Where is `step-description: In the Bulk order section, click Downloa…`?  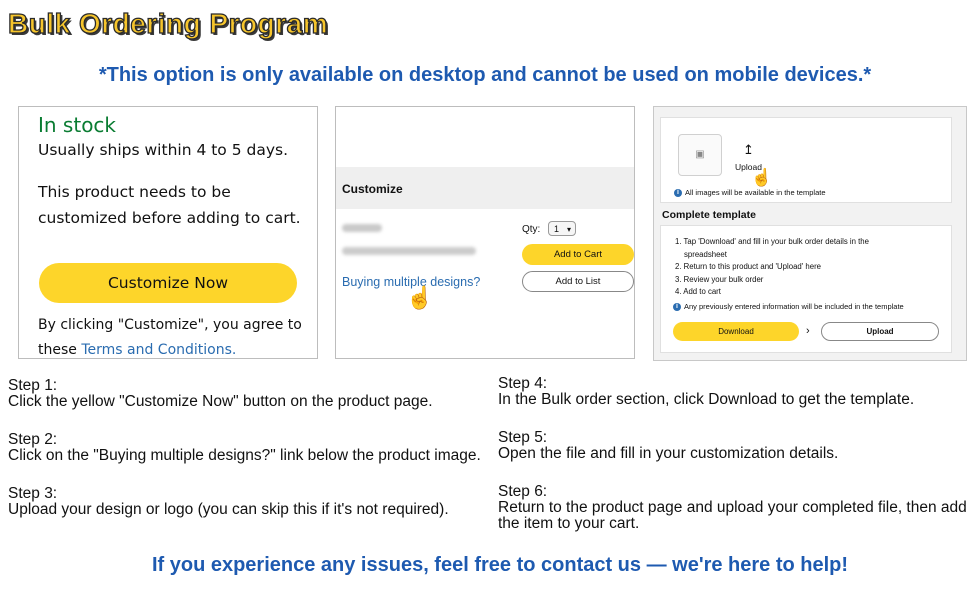
step-description: In the Bulk order section, click Downloa… is located at coordinates (706, 399).